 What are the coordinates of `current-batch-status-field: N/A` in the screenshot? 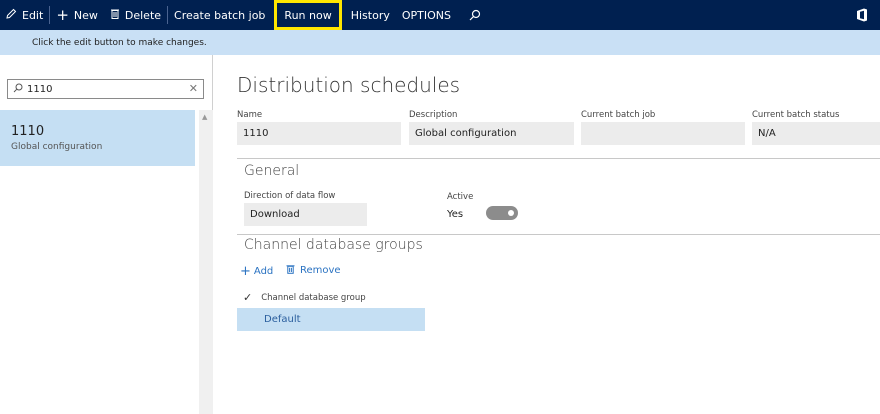 It's located at (816, 133).